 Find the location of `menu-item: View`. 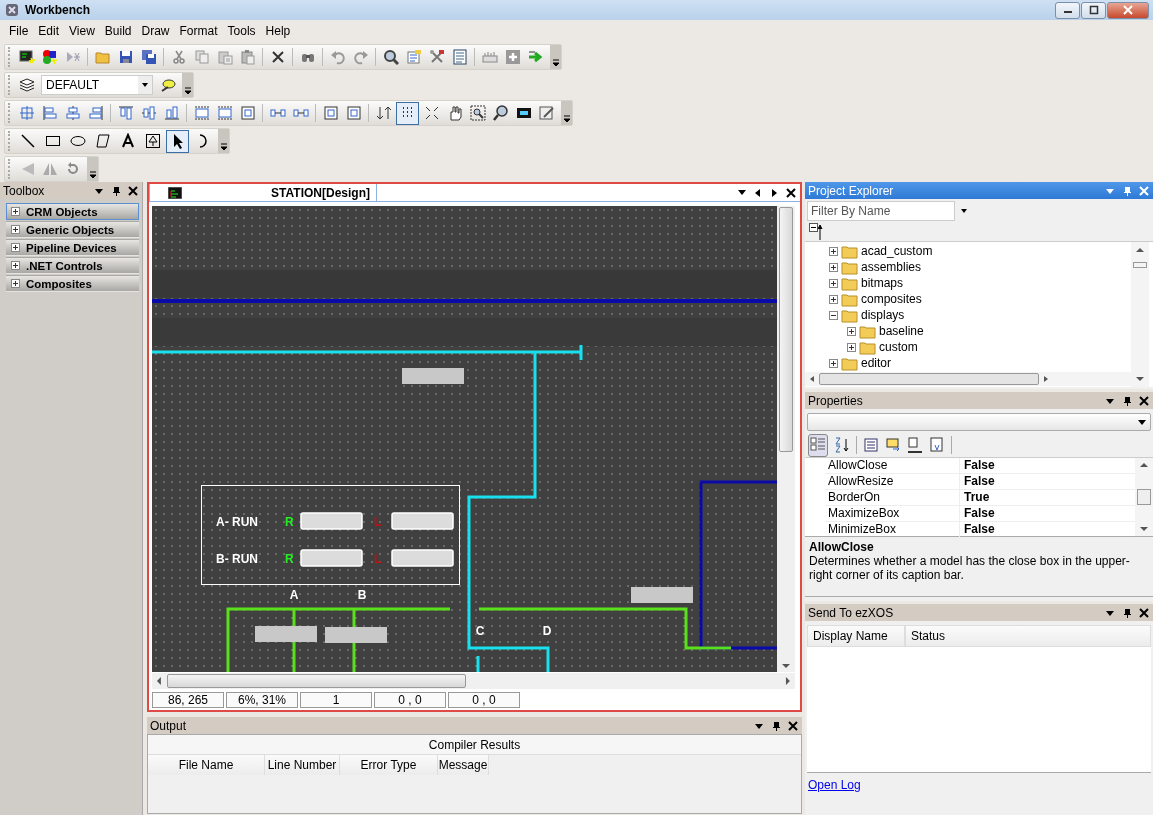

menu-item: View is located at coordinates (82, 31).